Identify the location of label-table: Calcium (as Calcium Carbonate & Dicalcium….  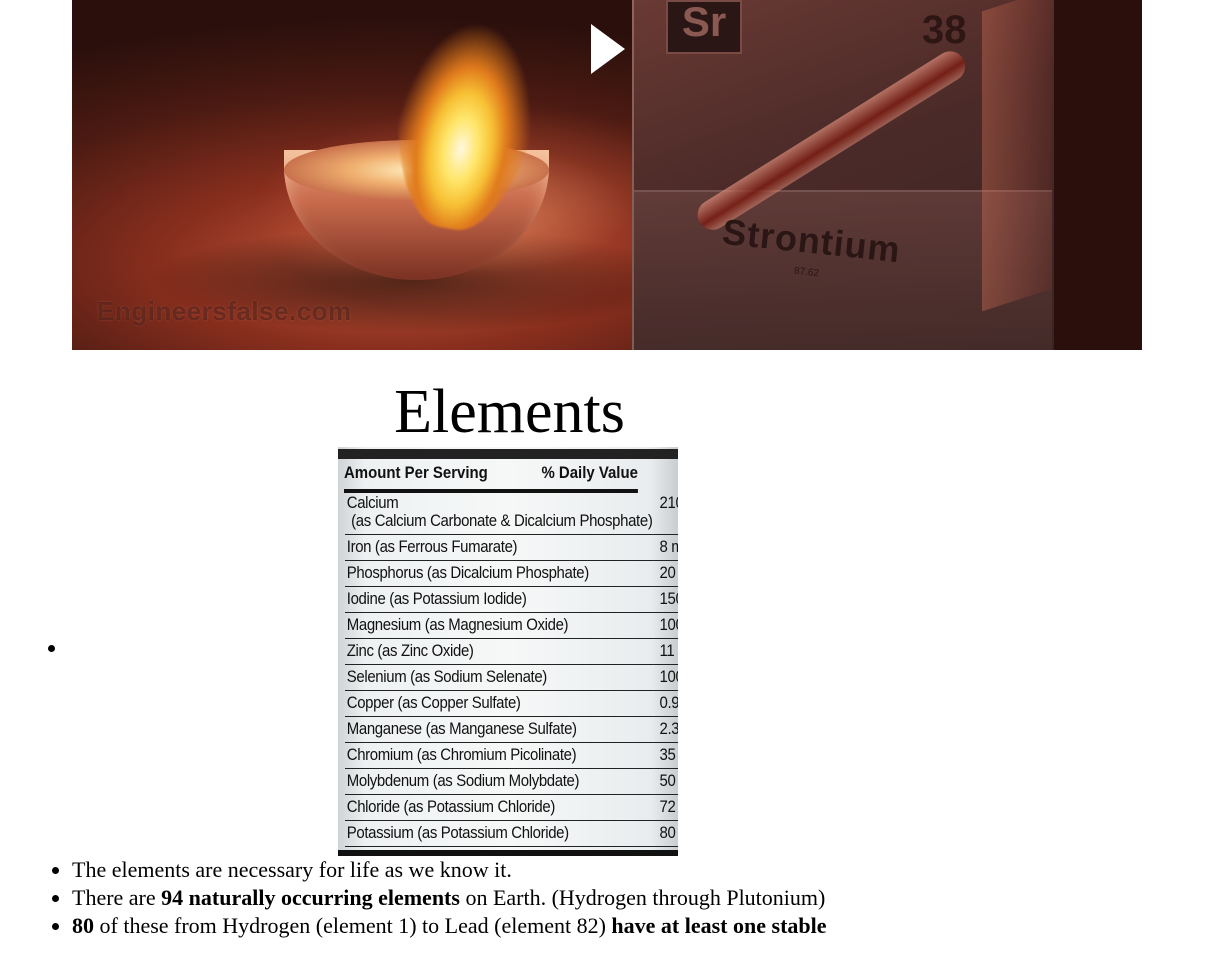
(511, 669).